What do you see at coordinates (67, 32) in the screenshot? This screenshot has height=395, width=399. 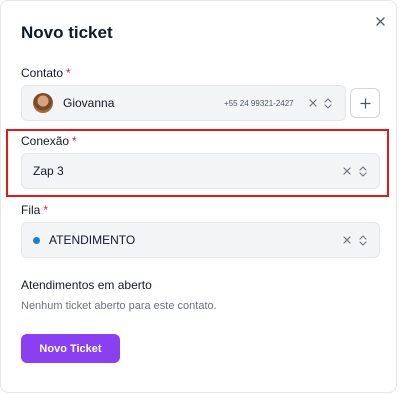 I see `dialog-title: Novo ticket` at bounding box center [67, 32].